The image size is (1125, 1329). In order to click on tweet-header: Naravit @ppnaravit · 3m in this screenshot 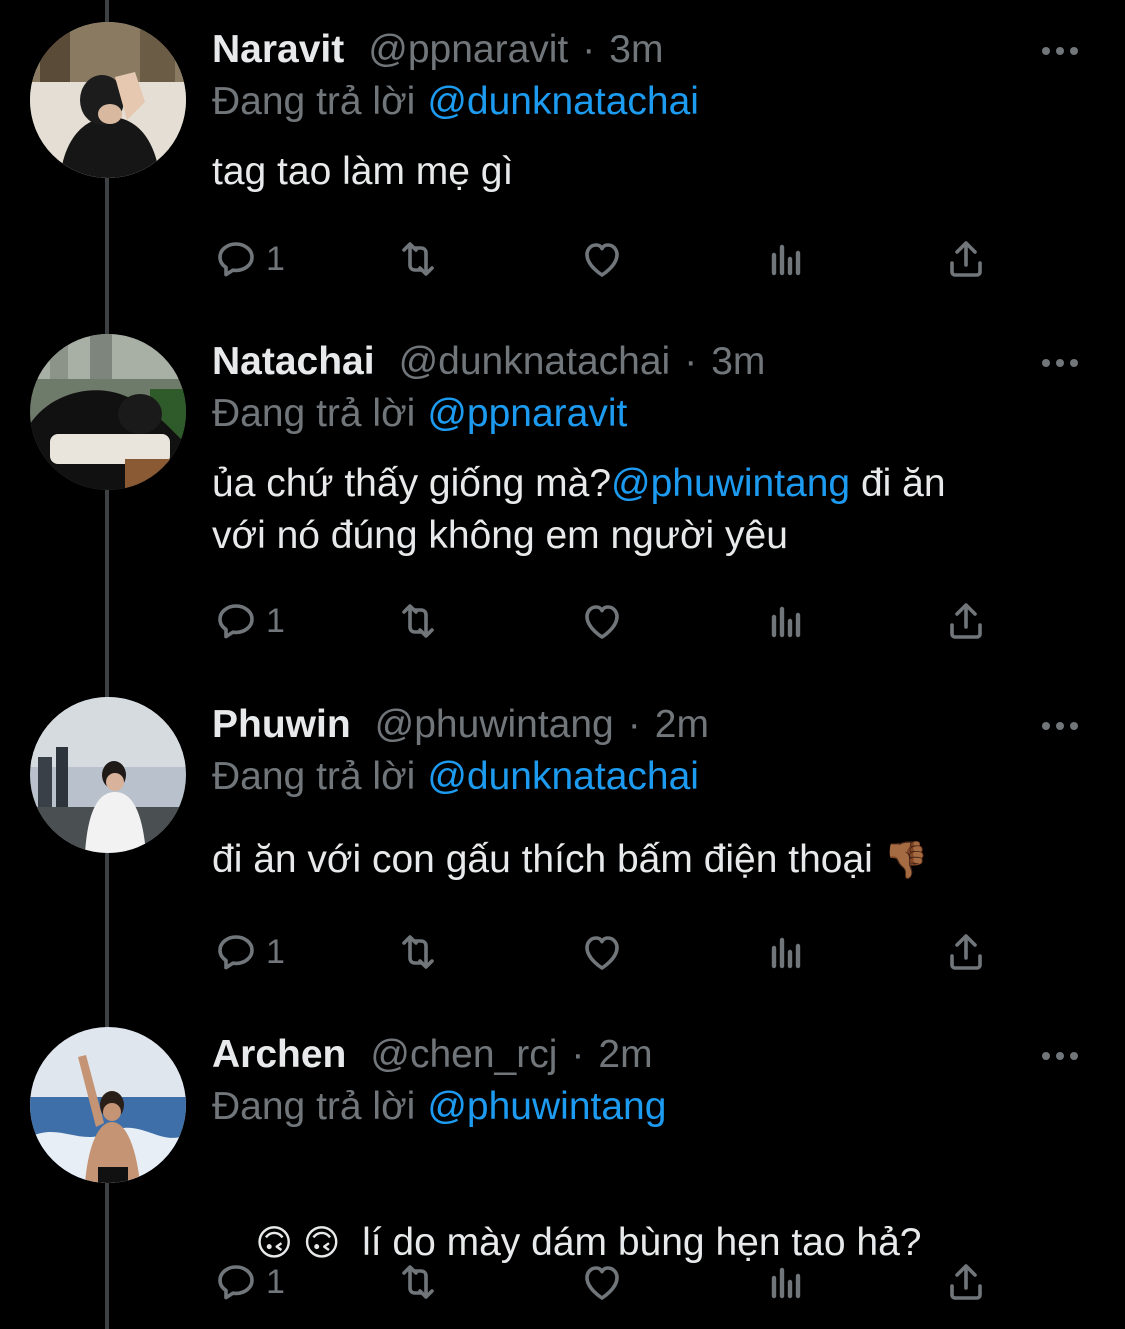, I will do `click(437, 50)`.